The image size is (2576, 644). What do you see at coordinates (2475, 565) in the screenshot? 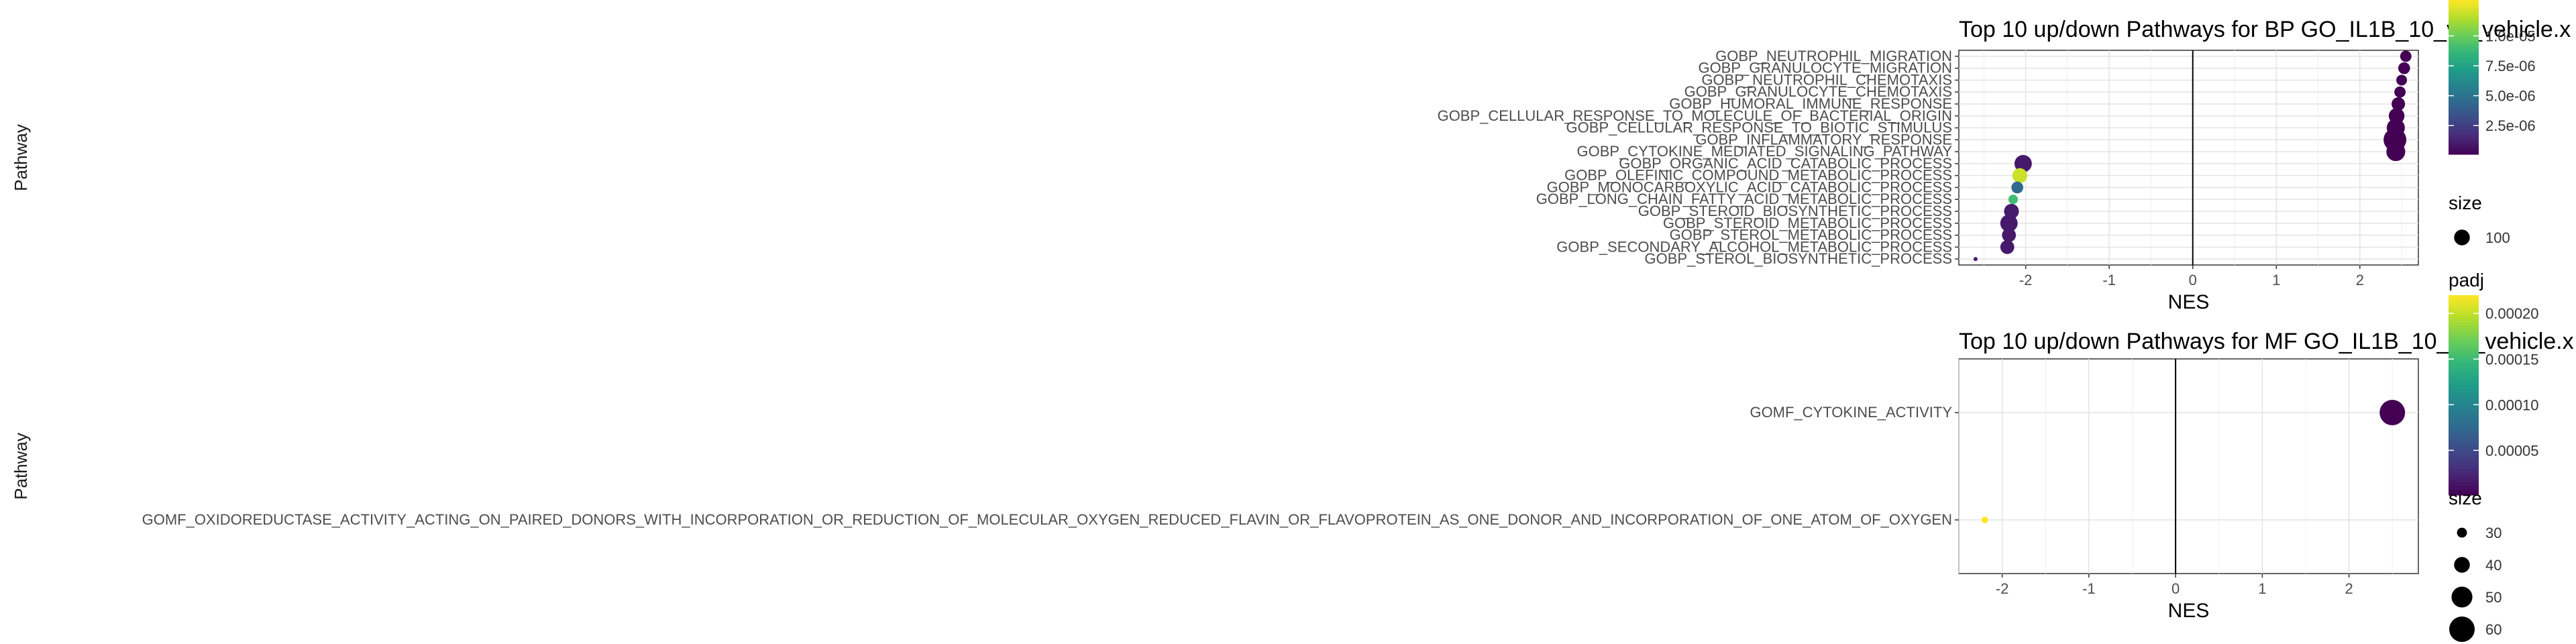
I see `size-legend-2: size 30 40 50 60` at bounding box center [2475, 565].